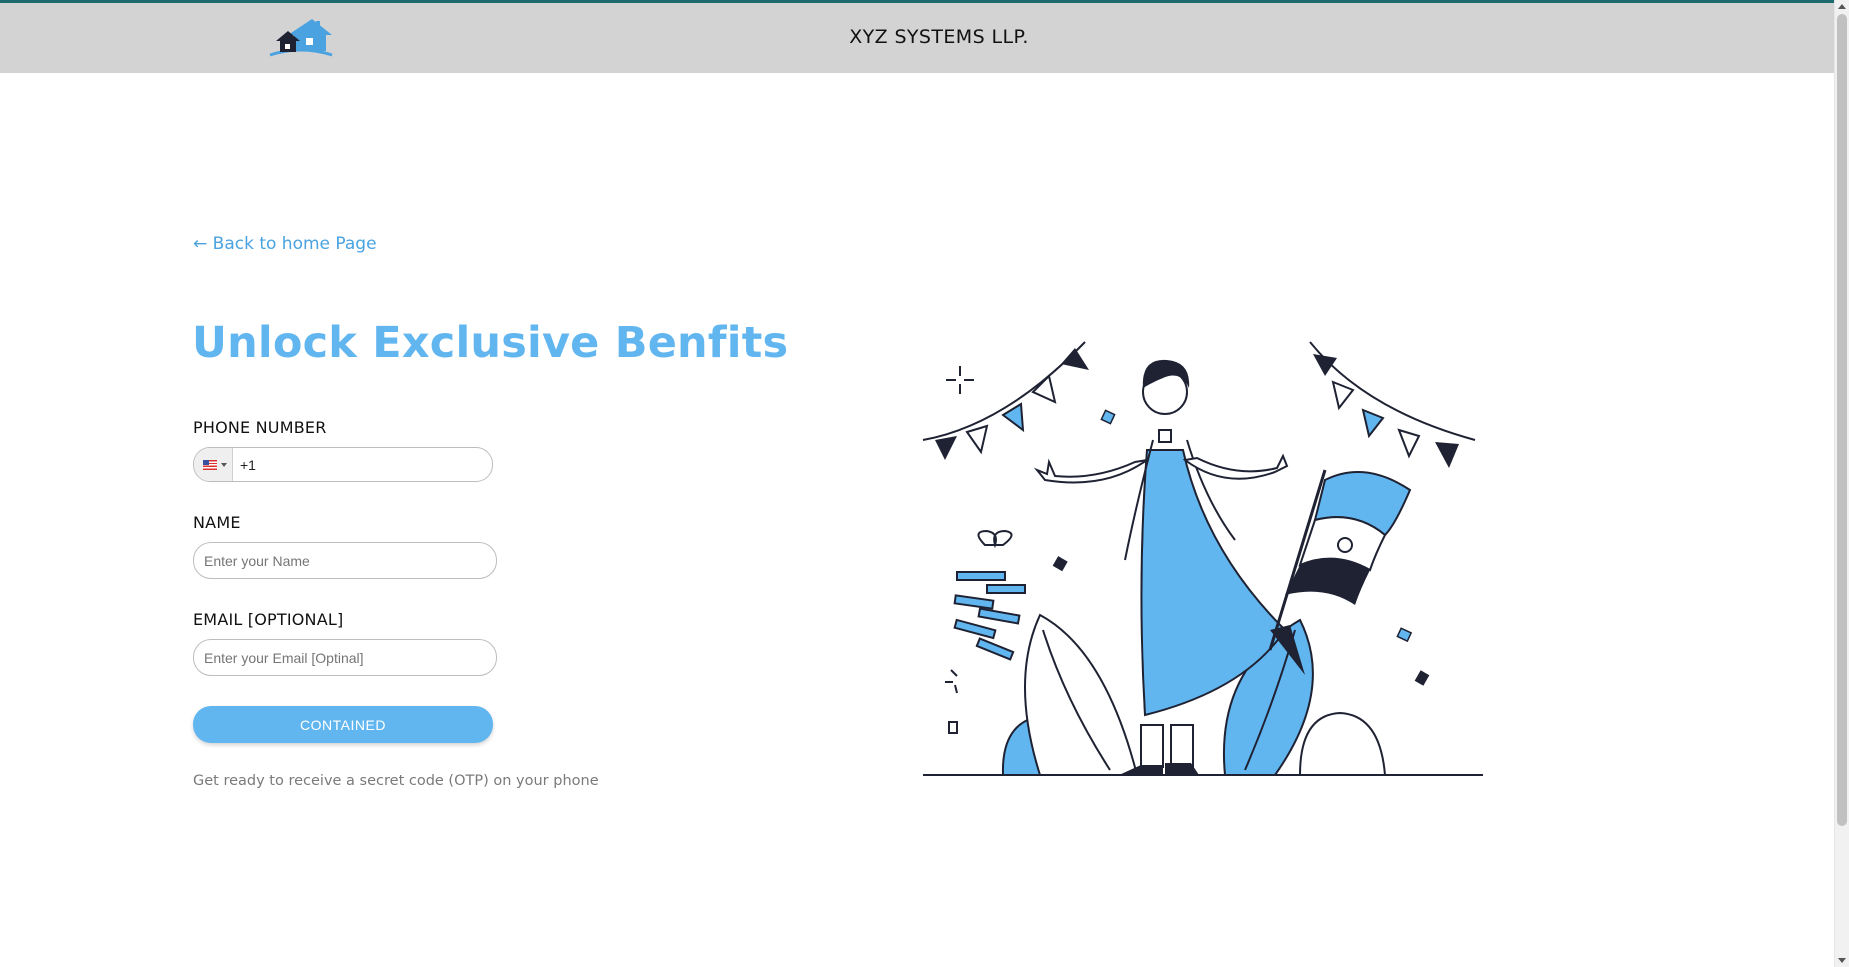 This screenshot has height=967, width=1849. I want to click on phone-field, so click(343, 464).